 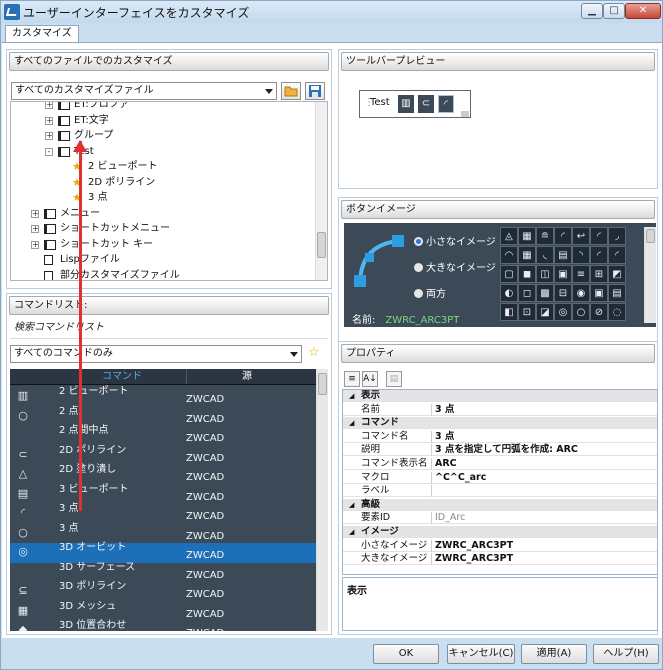 I want to click on radio-large-image: 大きなイメージ, so click(x=455, y=269).